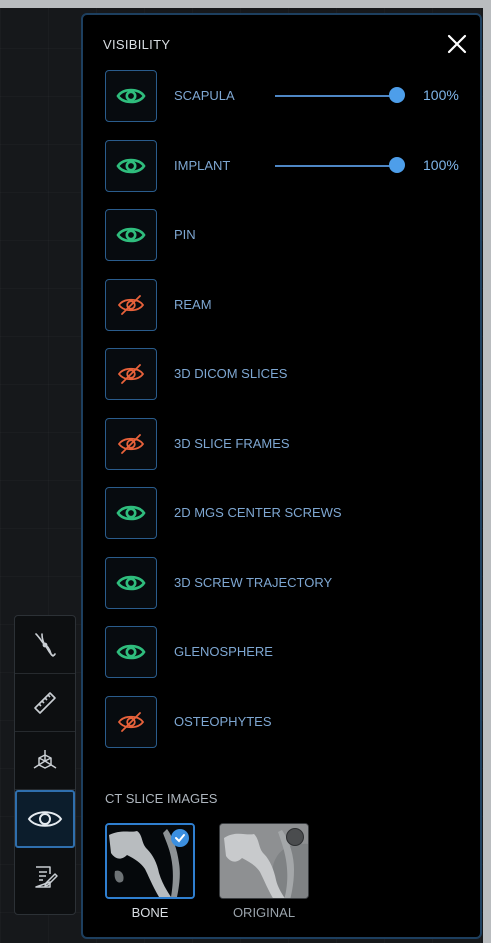 The width and height of the screenshot is (491, 943). Describe the element at coordinates (253, 582) in the screenshot. I see `layer-label: 3D SCREW TRAJECTORY` at that location.